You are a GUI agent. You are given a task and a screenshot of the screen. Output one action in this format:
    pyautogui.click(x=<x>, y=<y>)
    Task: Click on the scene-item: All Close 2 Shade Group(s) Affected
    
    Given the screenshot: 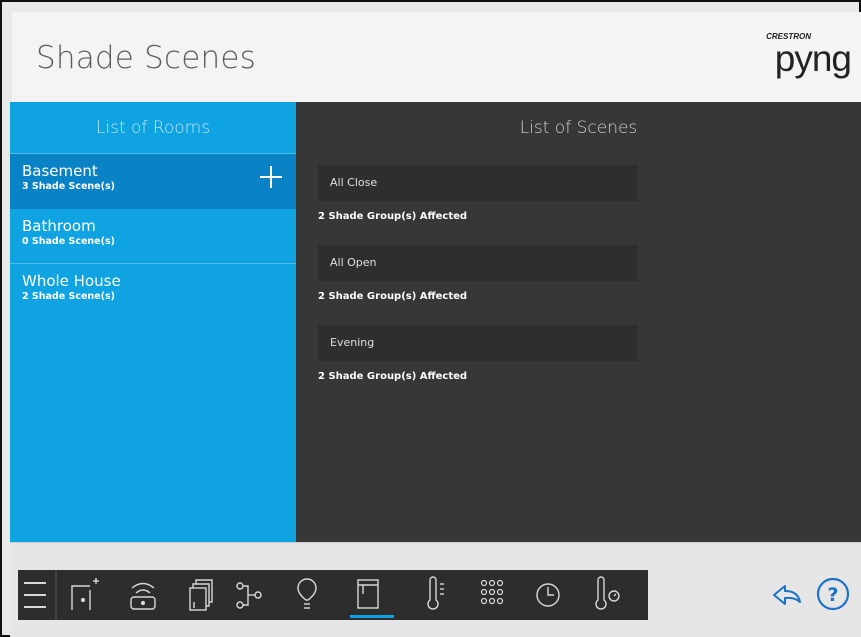 What is the action you would take?
    pyautogui.click(x=478, y=193)
    